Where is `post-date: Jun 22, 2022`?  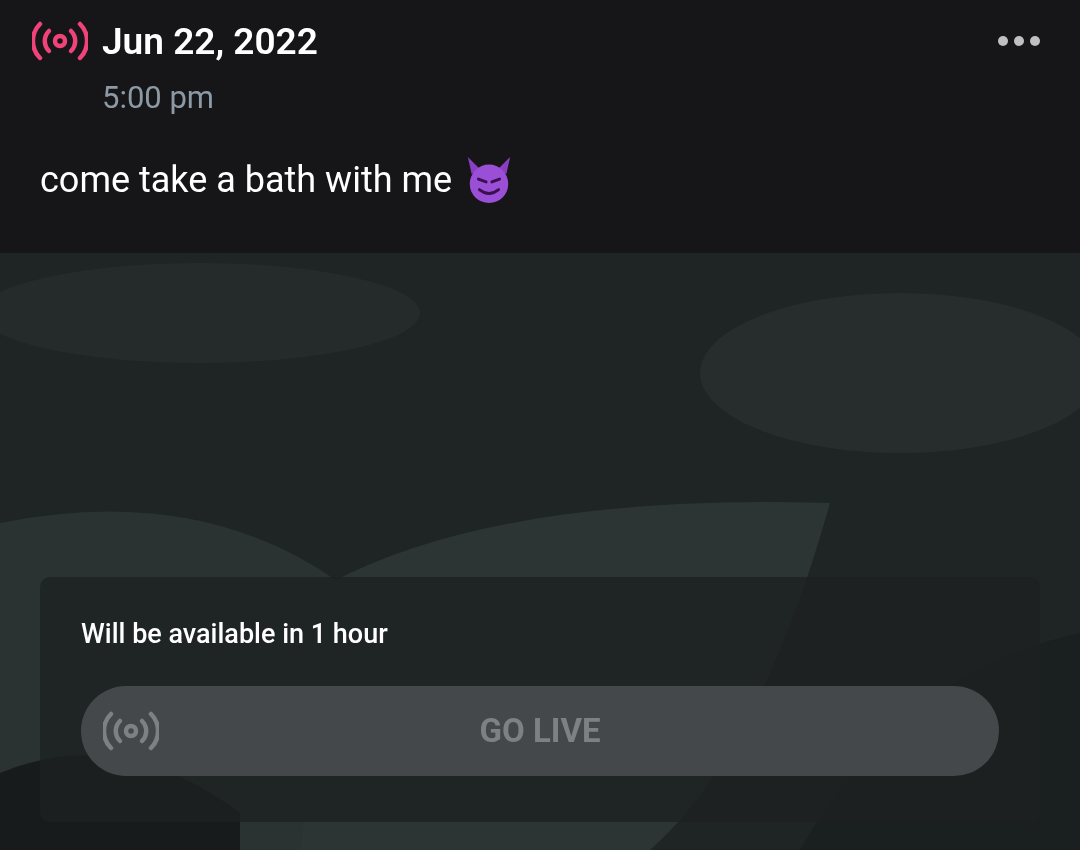 post-date: Jun 22, 2022 is located at coordinates (210, 41).